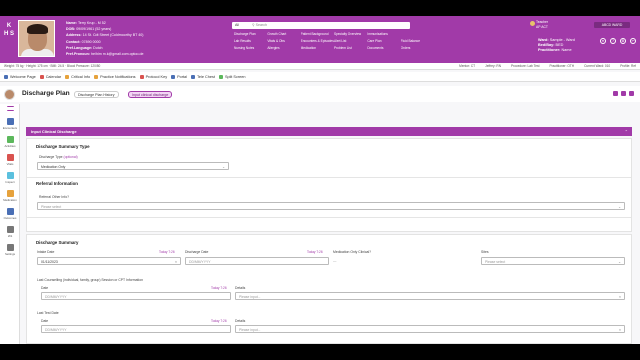 The image size is (640, 360). I want to click on meds-value: —, so click(335, 261).